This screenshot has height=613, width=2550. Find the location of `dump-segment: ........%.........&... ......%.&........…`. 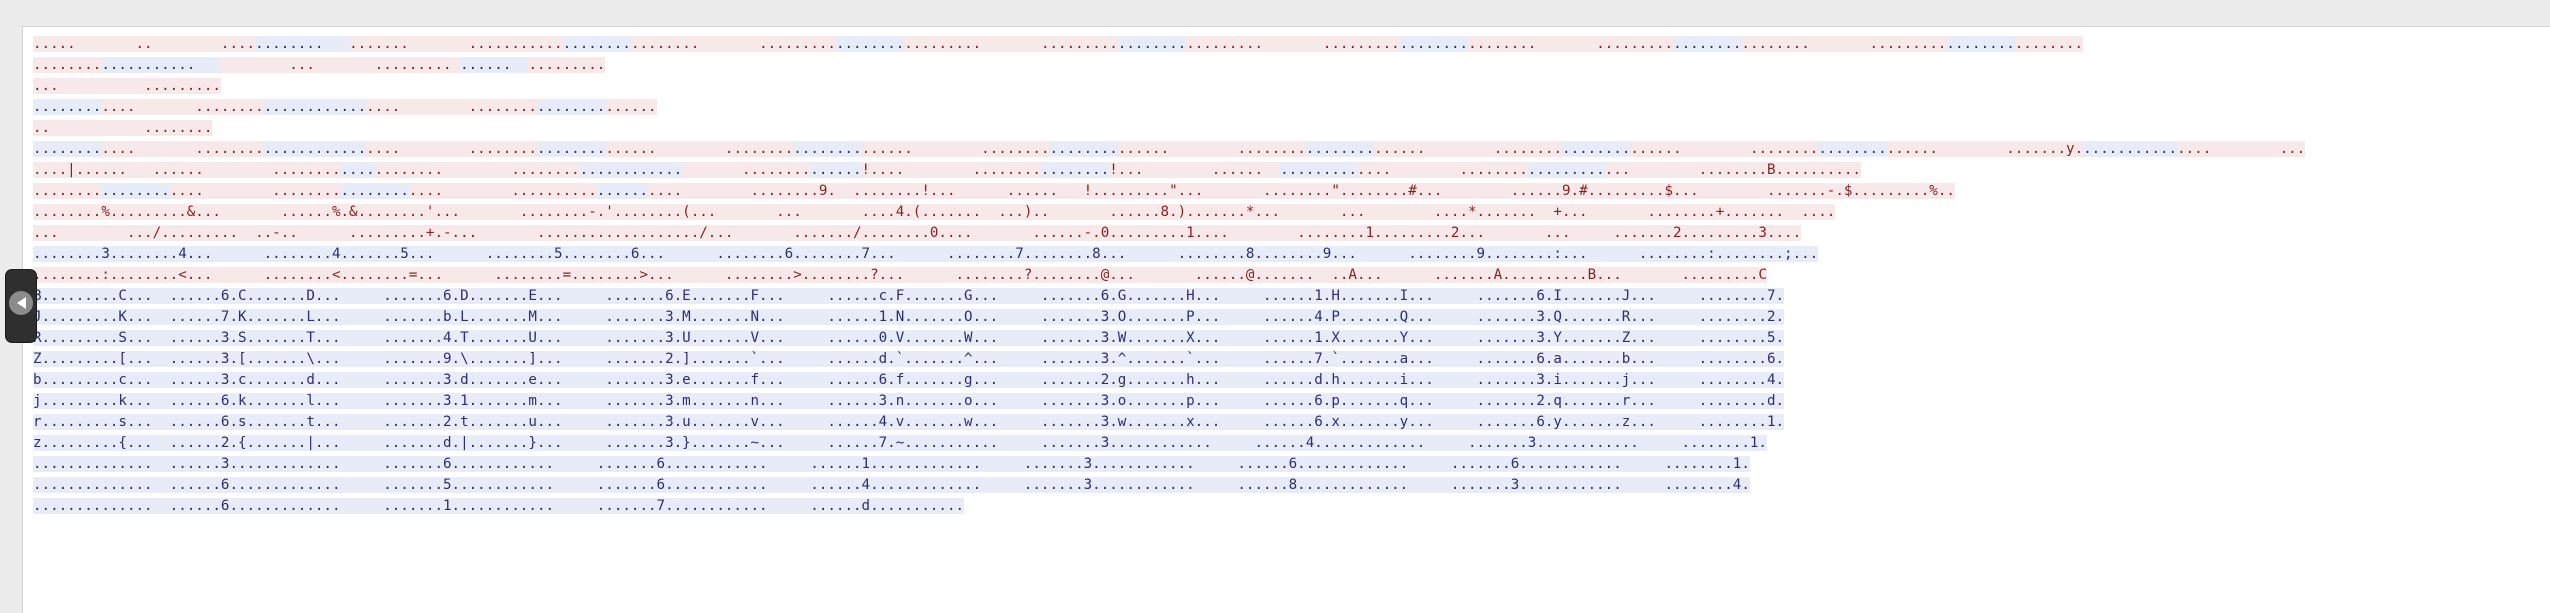

dump-segment: ........%.........&... ......%.&........… is located at coordinates (934, 212).